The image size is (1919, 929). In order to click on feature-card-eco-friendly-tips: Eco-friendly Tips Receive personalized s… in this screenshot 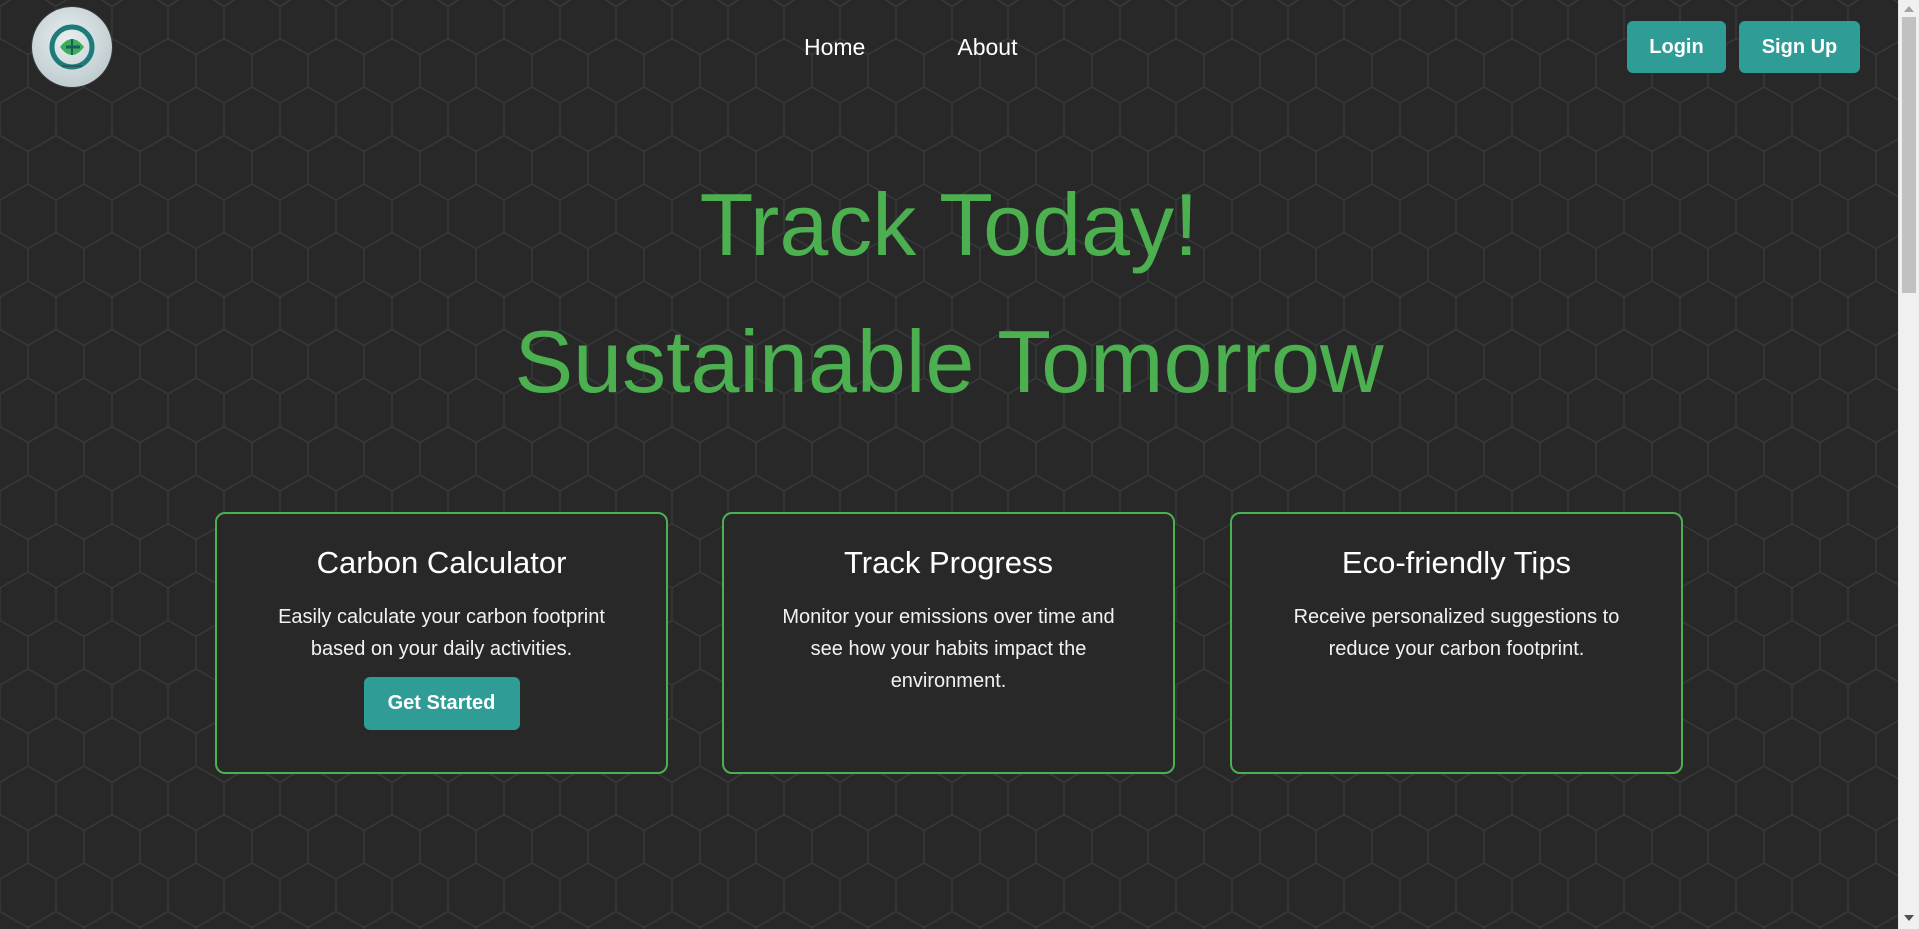, I will do `click(1456, 643)`.